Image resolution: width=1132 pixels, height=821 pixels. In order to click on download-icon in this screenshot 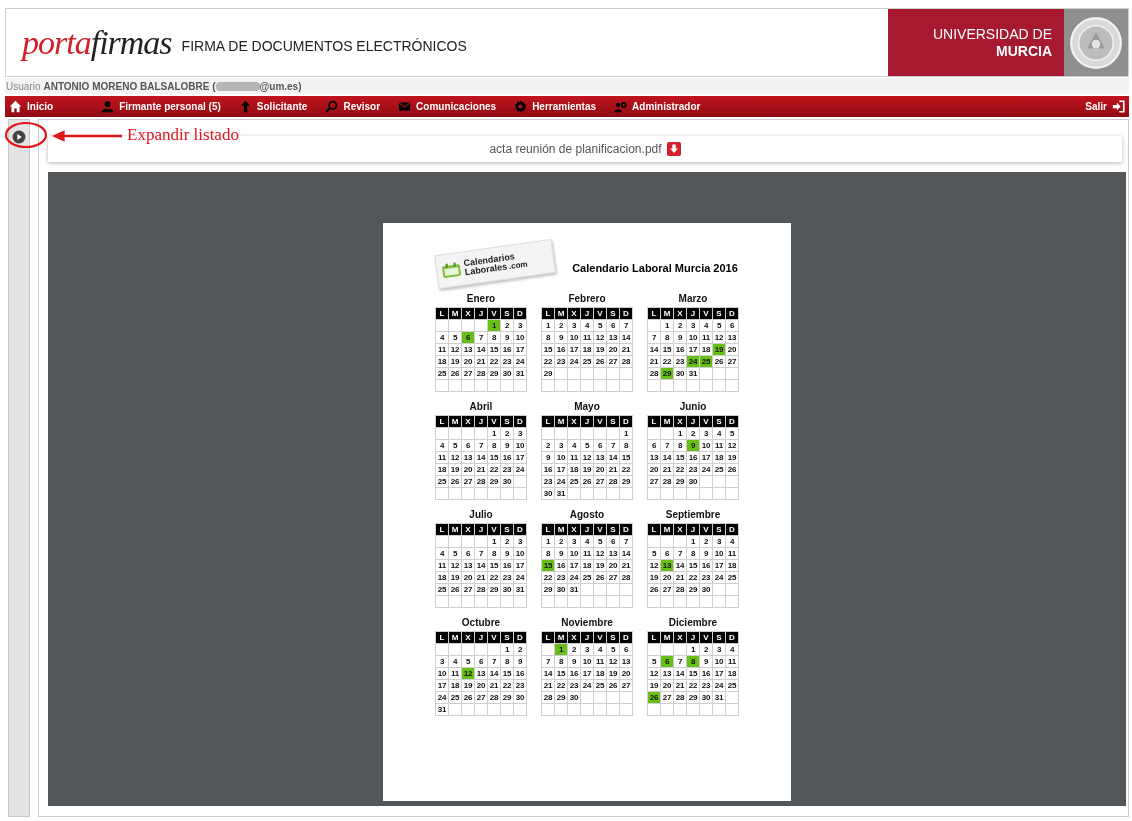, I will do `click(673, 149)`.